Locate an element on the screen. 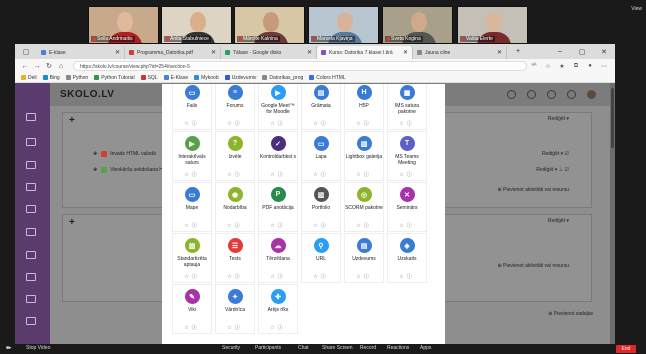 This screenshot has width=646, height=354. activity-type-option: ▧ Lightbox galerija ☆ⓘ is located at coordinates (364, 156).